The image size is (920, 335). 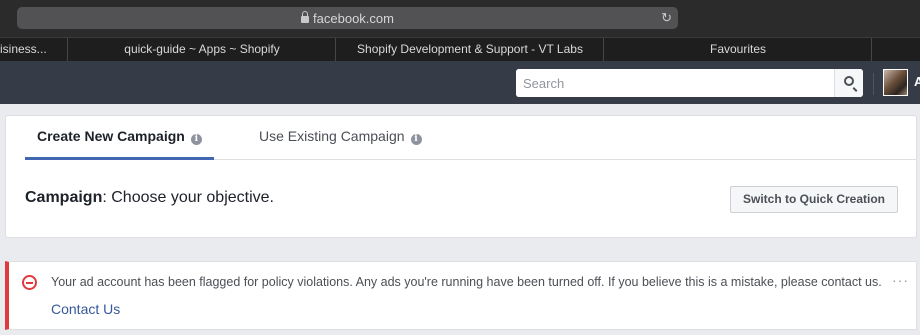 What do you see at coordinates (814, 199) in the screenshot?
I see `switch-to-quick-creation-button: Switch to Quick Creation` at bounding box center [814, 199].